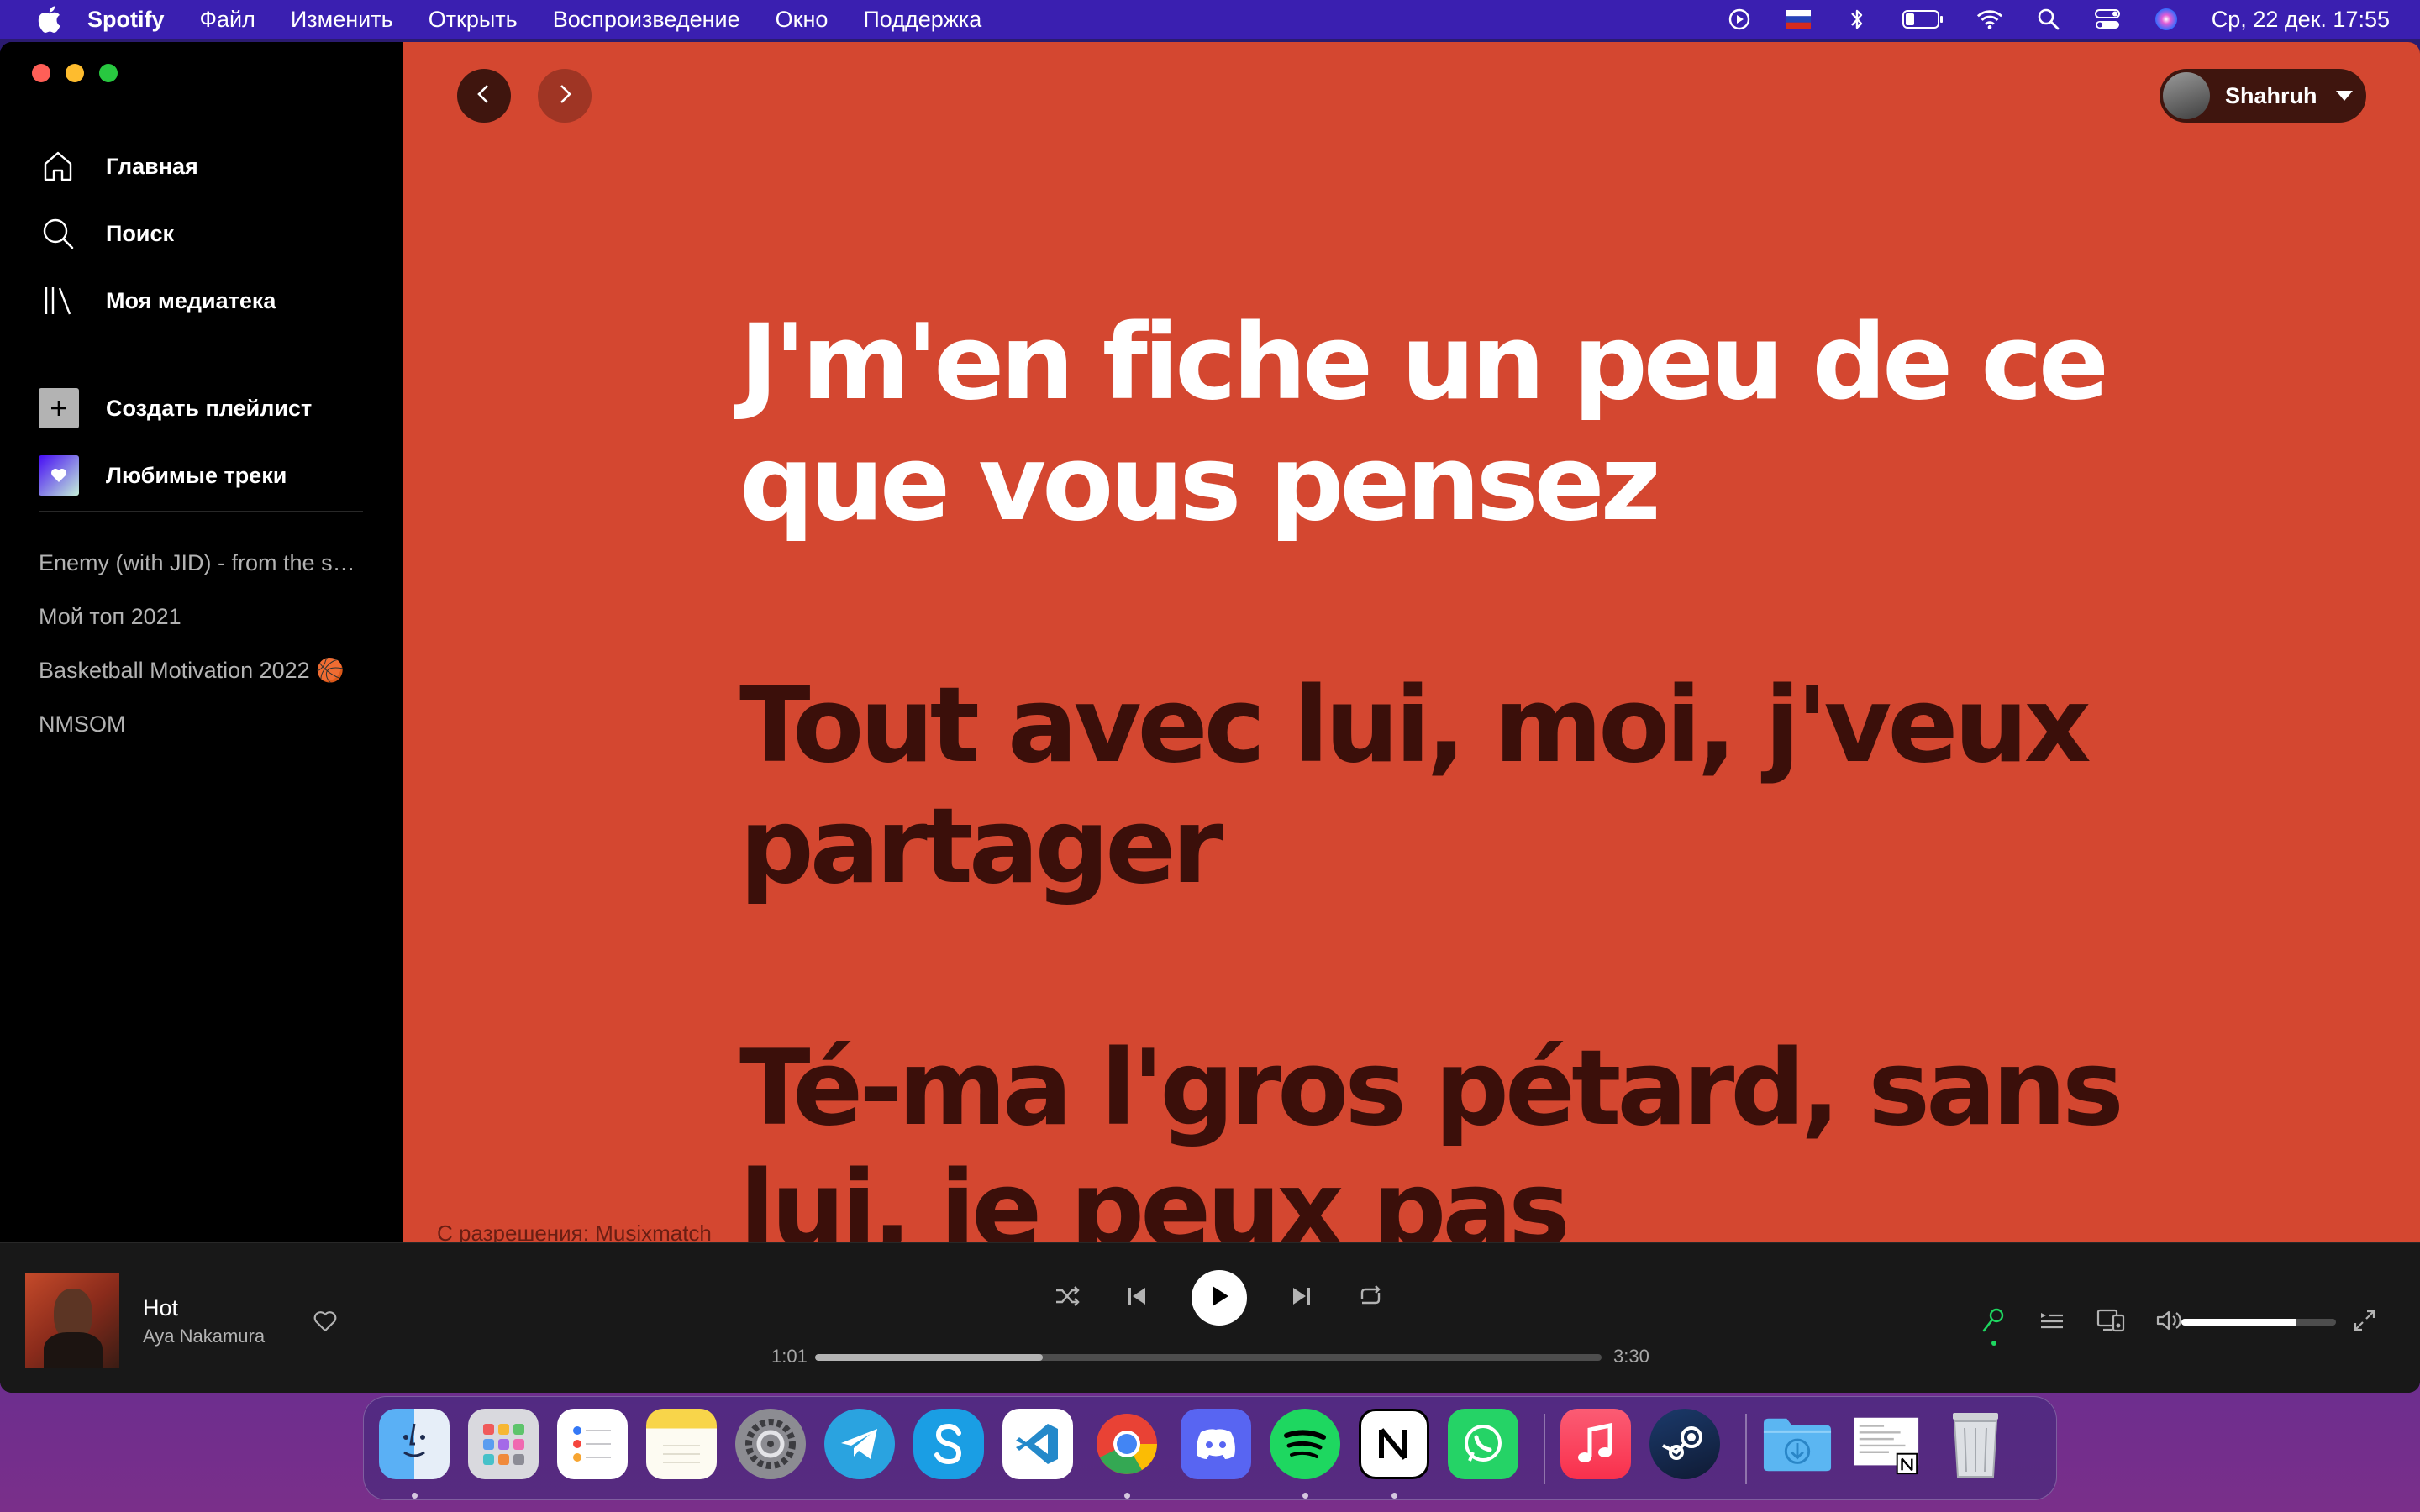 Image resolution: width=2420 pixels, height=1512 pixels. What do you see at coordinates (72, 1320) in the screenshot?
I see `album-cover` at bounding box center [72, 1320].